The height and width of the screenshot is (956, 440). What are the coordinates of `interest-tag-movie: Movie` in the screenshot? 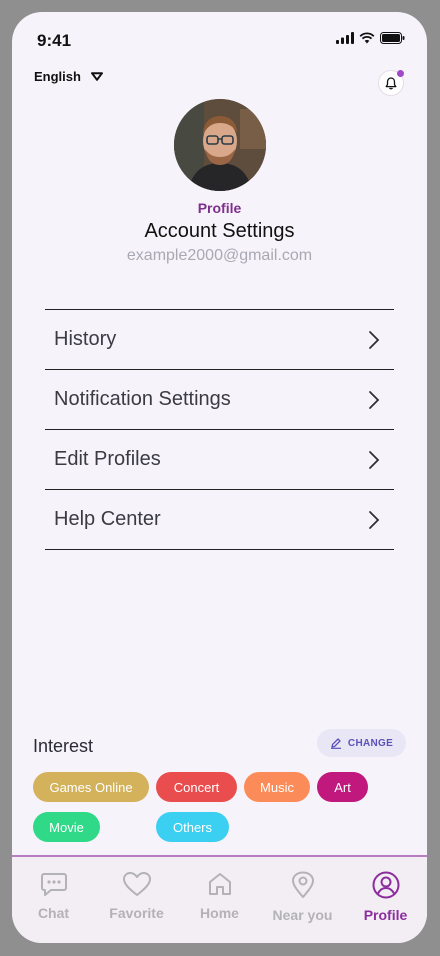 It's located at (66, 827).